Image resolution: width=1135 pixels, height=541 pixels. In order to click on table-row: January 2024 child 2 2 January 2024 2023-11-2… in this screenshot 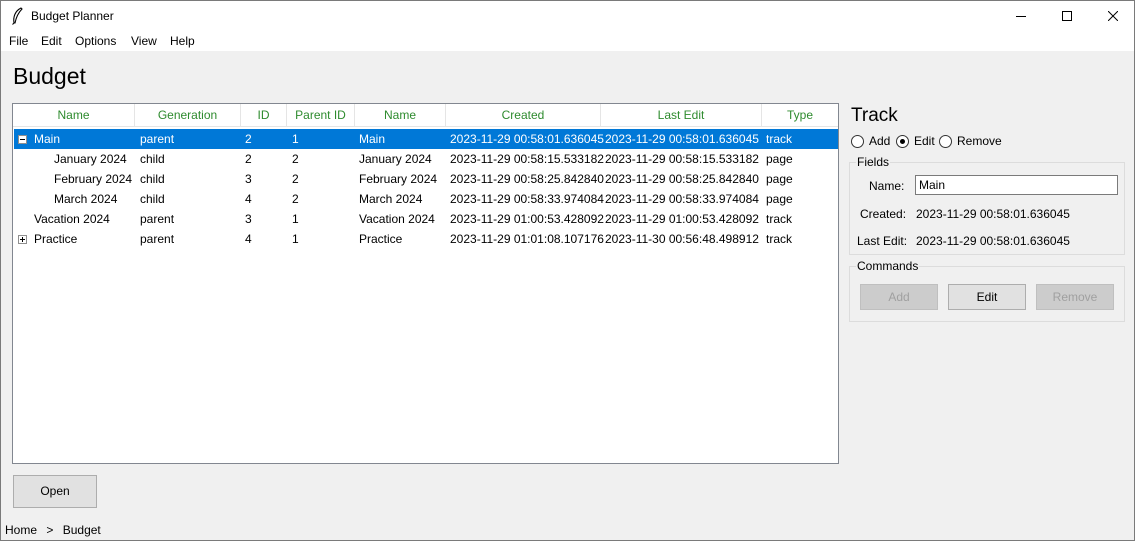, I will do `click(426, 159)`.